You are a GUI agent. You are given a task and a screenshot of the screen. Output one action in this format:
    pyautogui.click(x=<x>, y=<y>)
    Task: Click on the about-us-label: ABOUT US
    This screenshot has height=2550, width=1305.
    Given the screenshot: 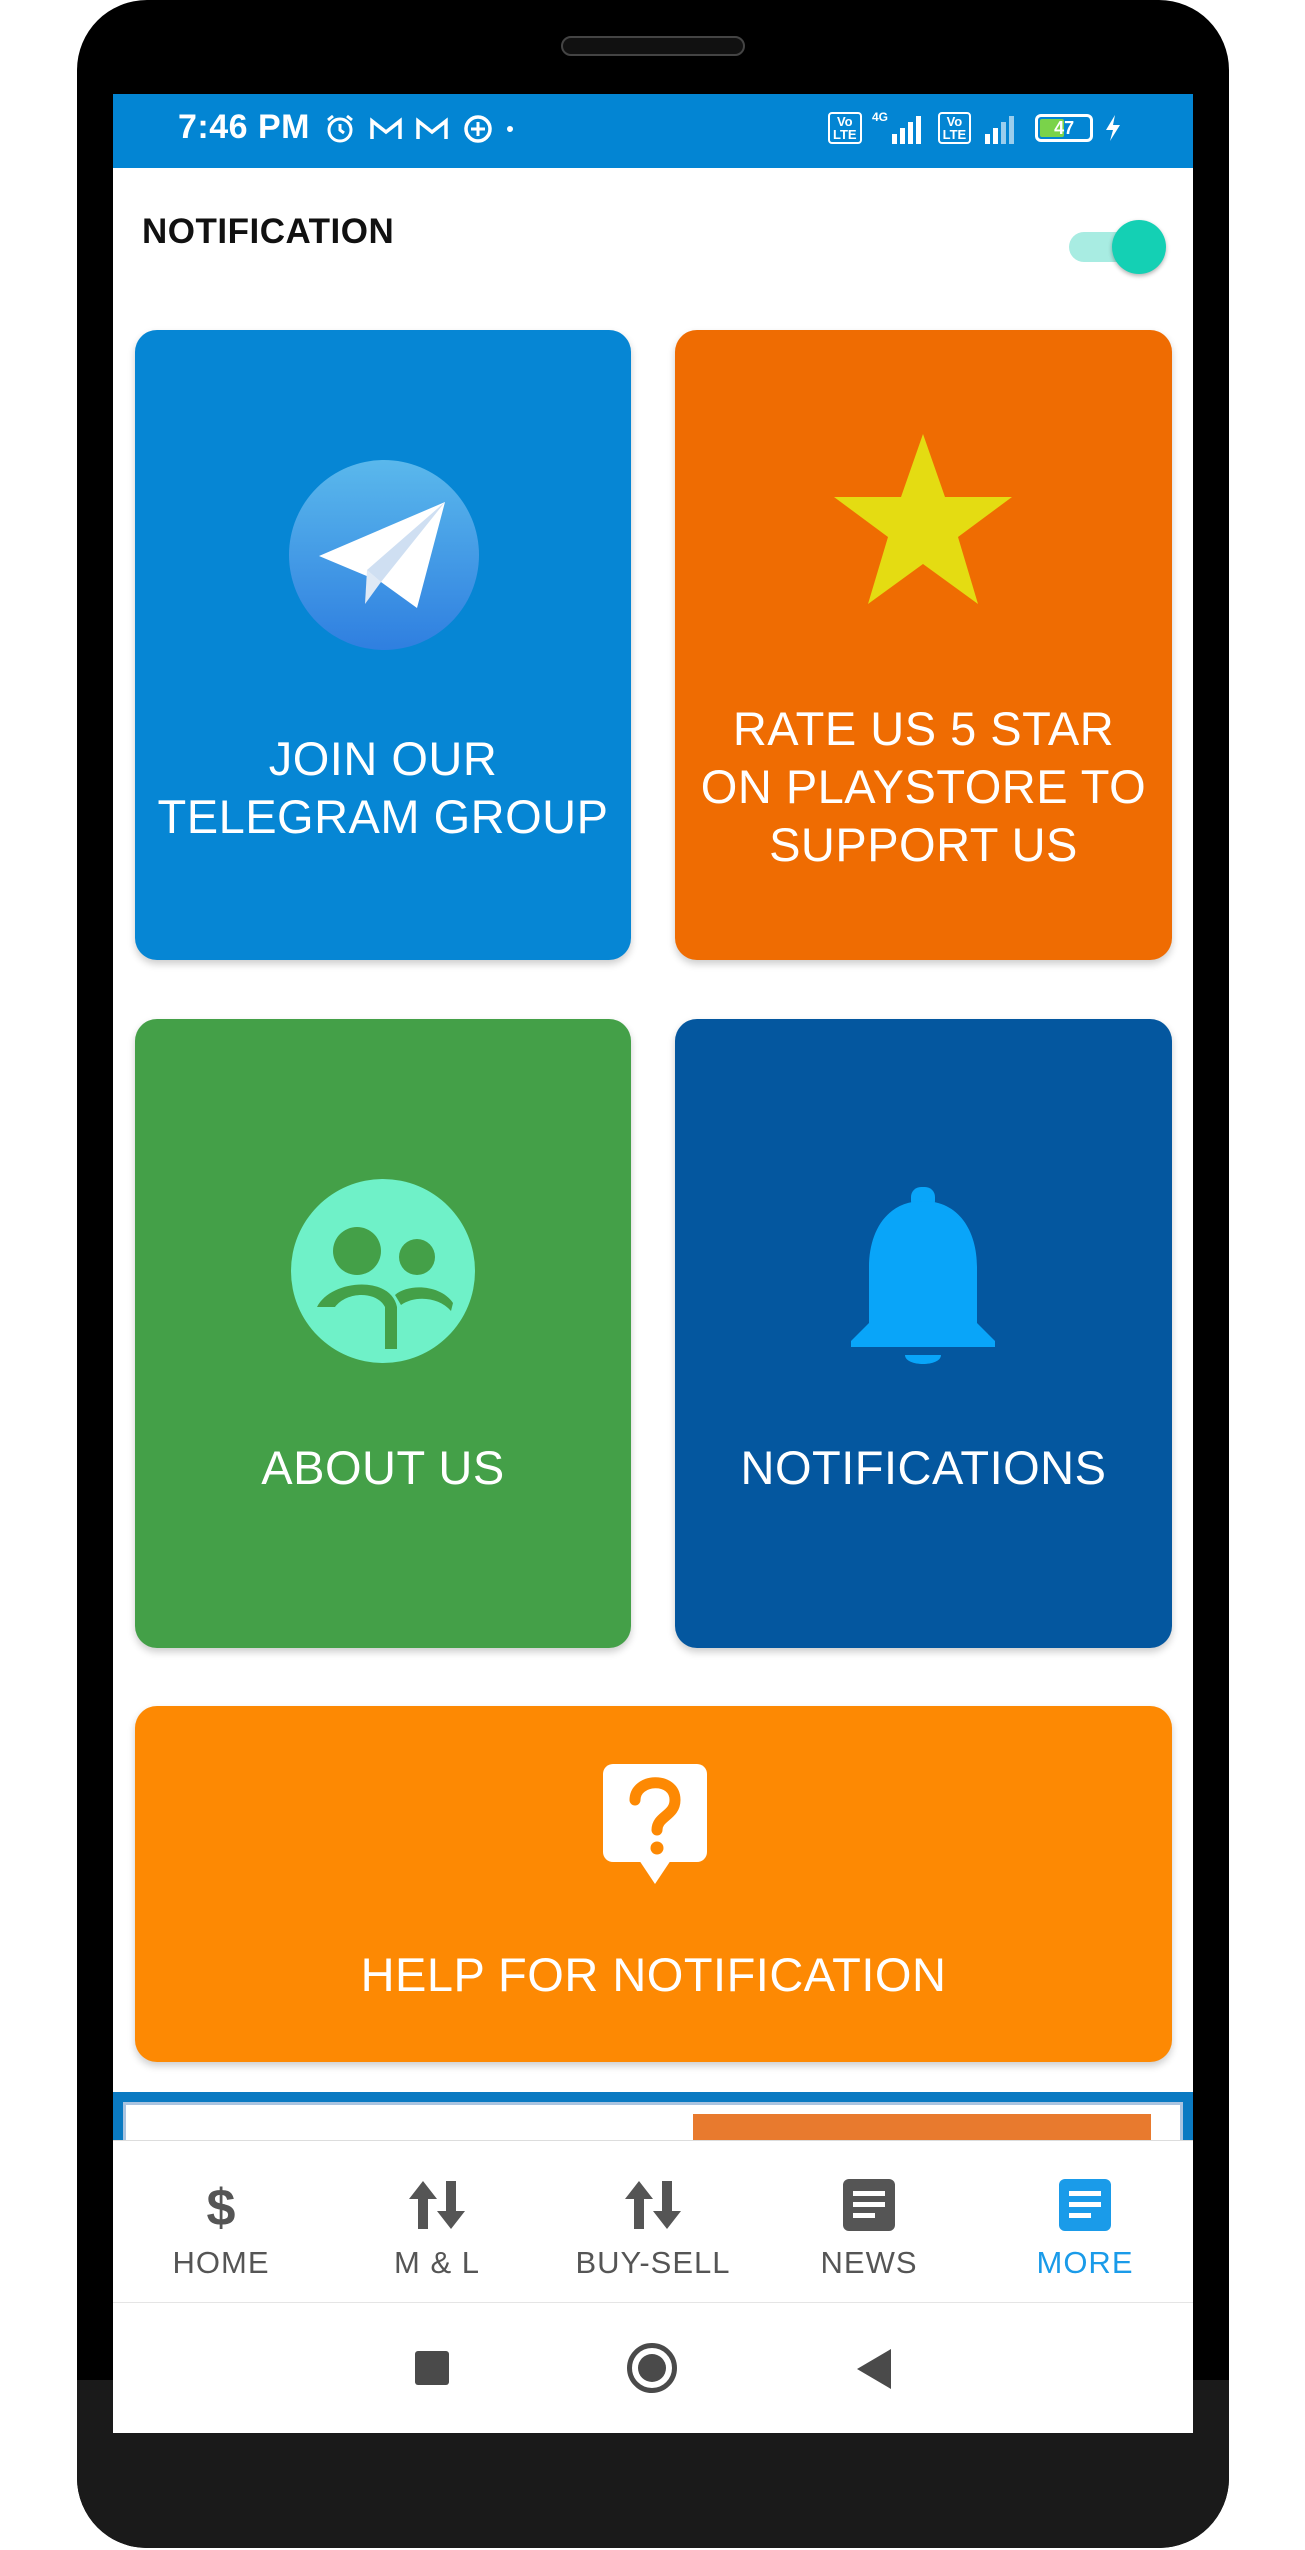 What is the action you would take?
    pyautogui.click(x=383, y=1467)
    